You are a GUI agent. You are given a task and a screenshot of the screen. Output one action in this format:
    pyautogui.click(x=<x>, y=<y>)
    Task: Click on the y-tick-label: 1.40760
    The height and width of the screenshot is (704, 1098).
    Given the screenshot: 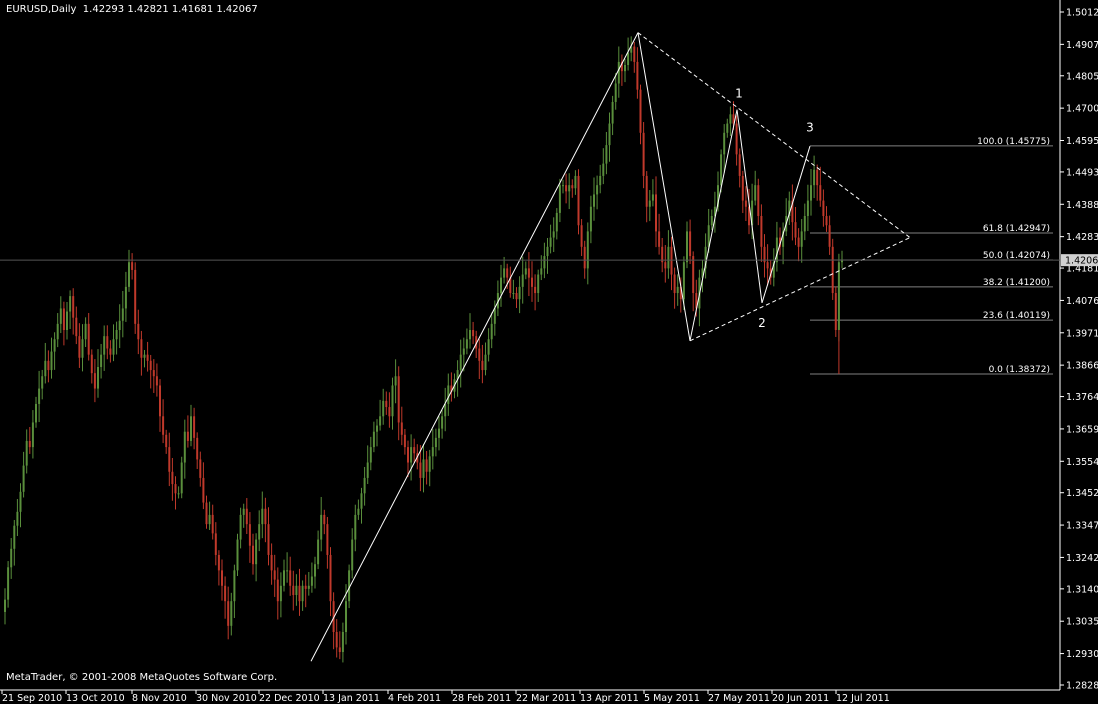 What is the action you would take?
    pyautogui.click(x=1082, y=301)
    